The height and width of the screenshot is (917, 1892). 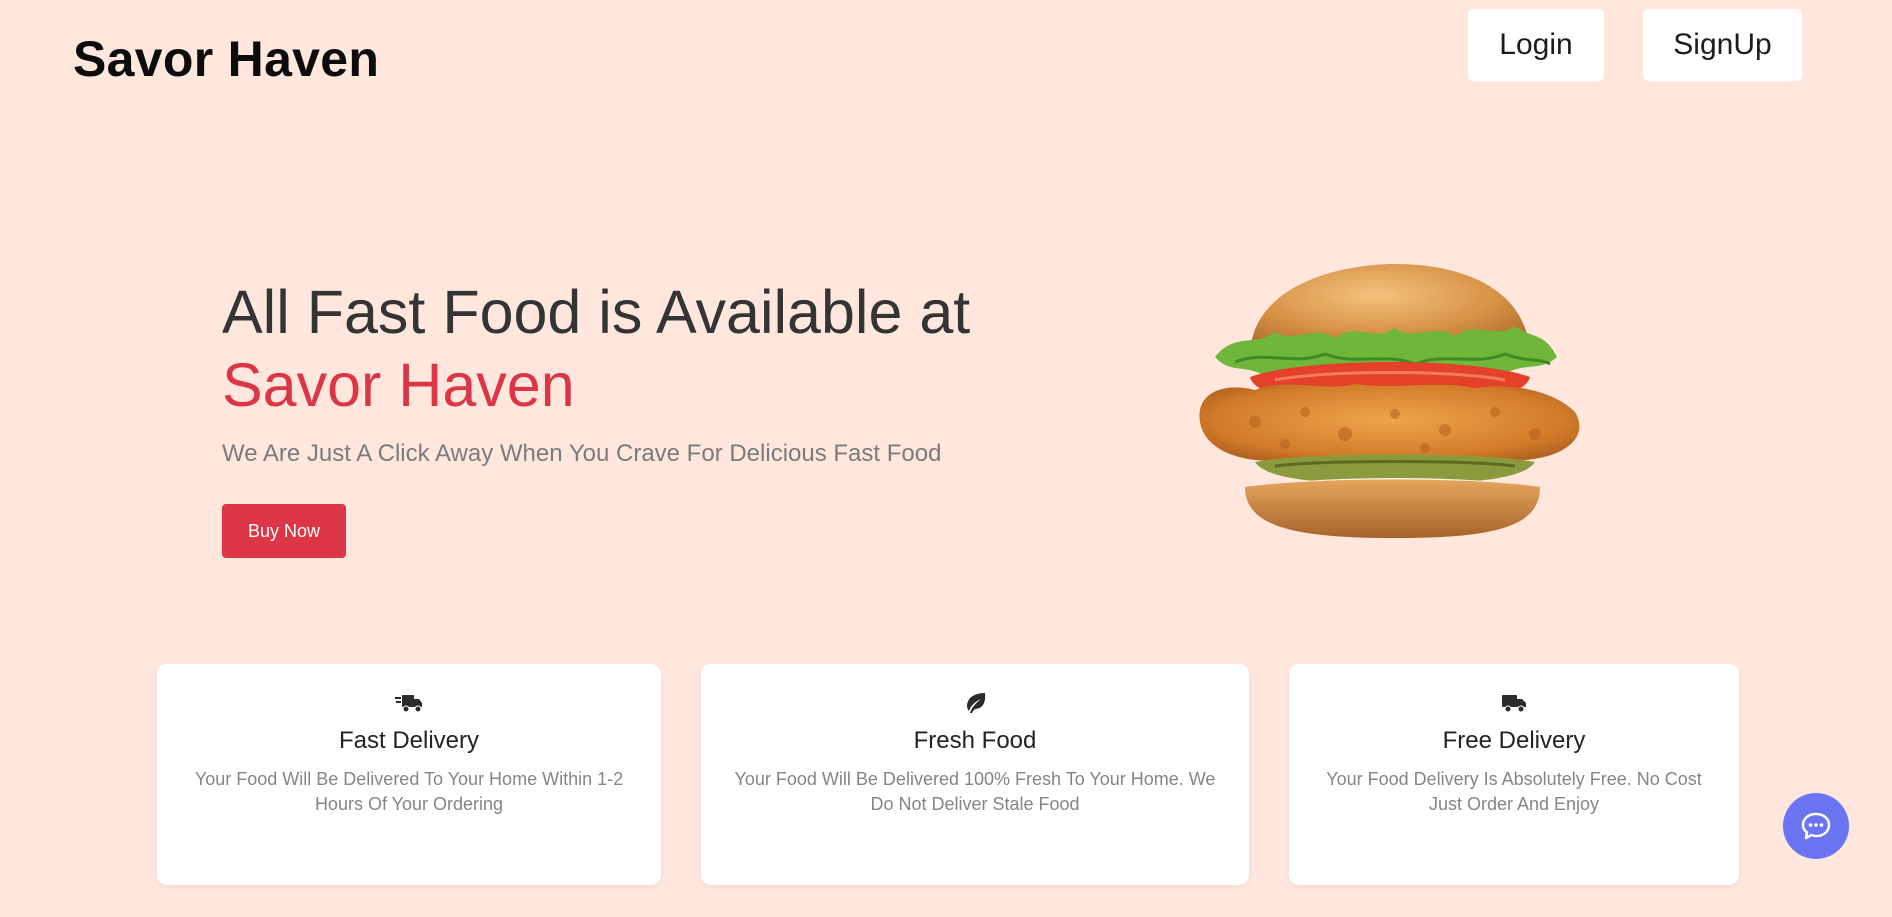 I want to click on brand-logo: Savor Haven, so click(x=226, y=59).